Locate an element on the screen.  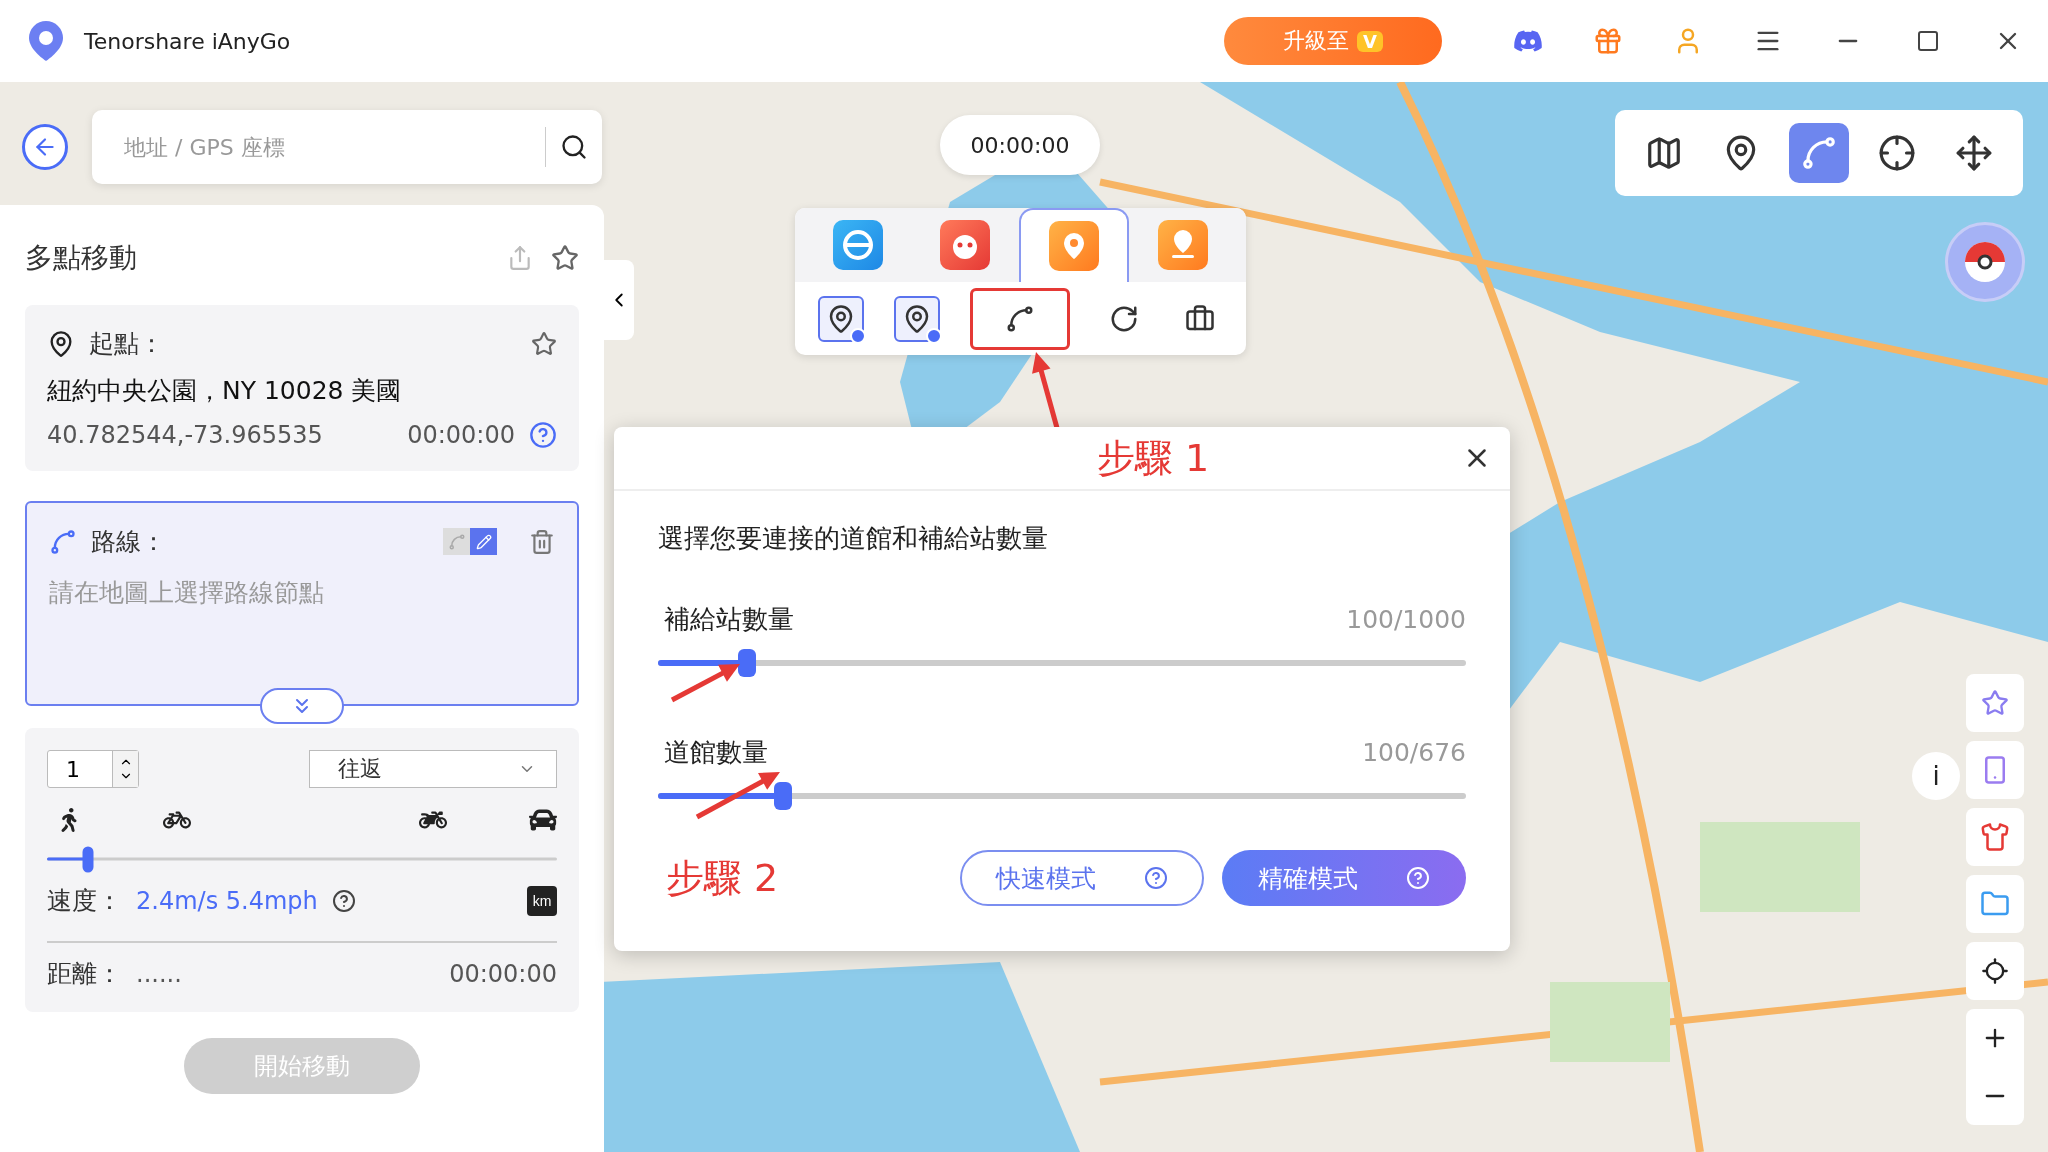
expand-button is located at coordinates (302, 706).